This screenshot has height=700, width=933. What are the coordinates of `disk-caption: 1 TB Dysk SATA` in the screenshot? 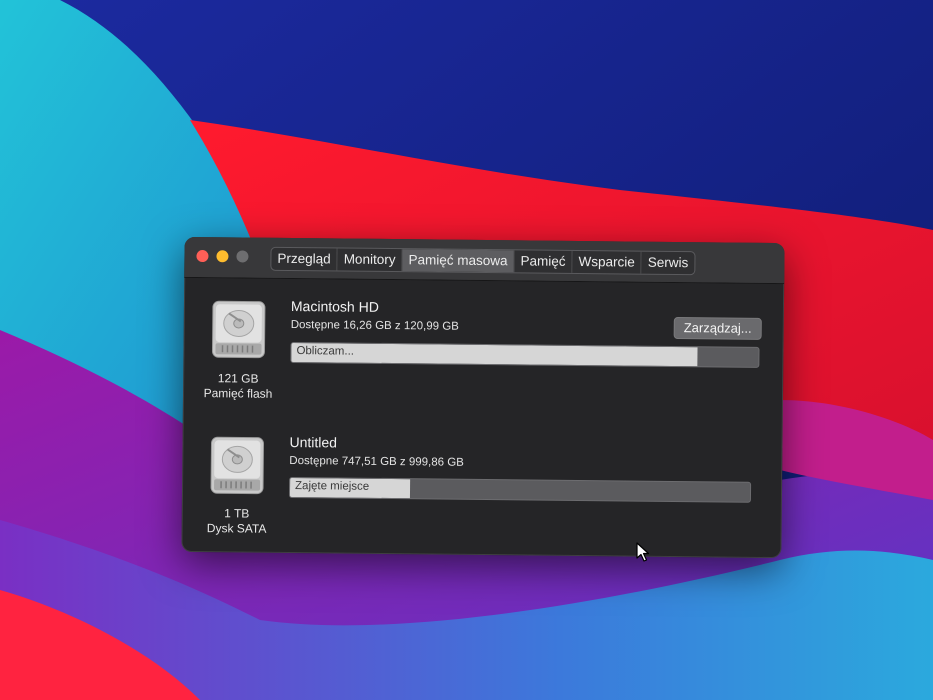 It's located at (237, 521).